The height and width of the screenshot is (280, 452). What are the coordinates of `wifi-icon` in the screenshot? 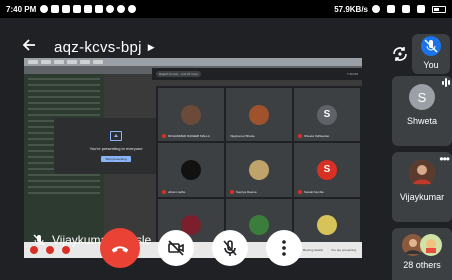 It's located at (421, 9).